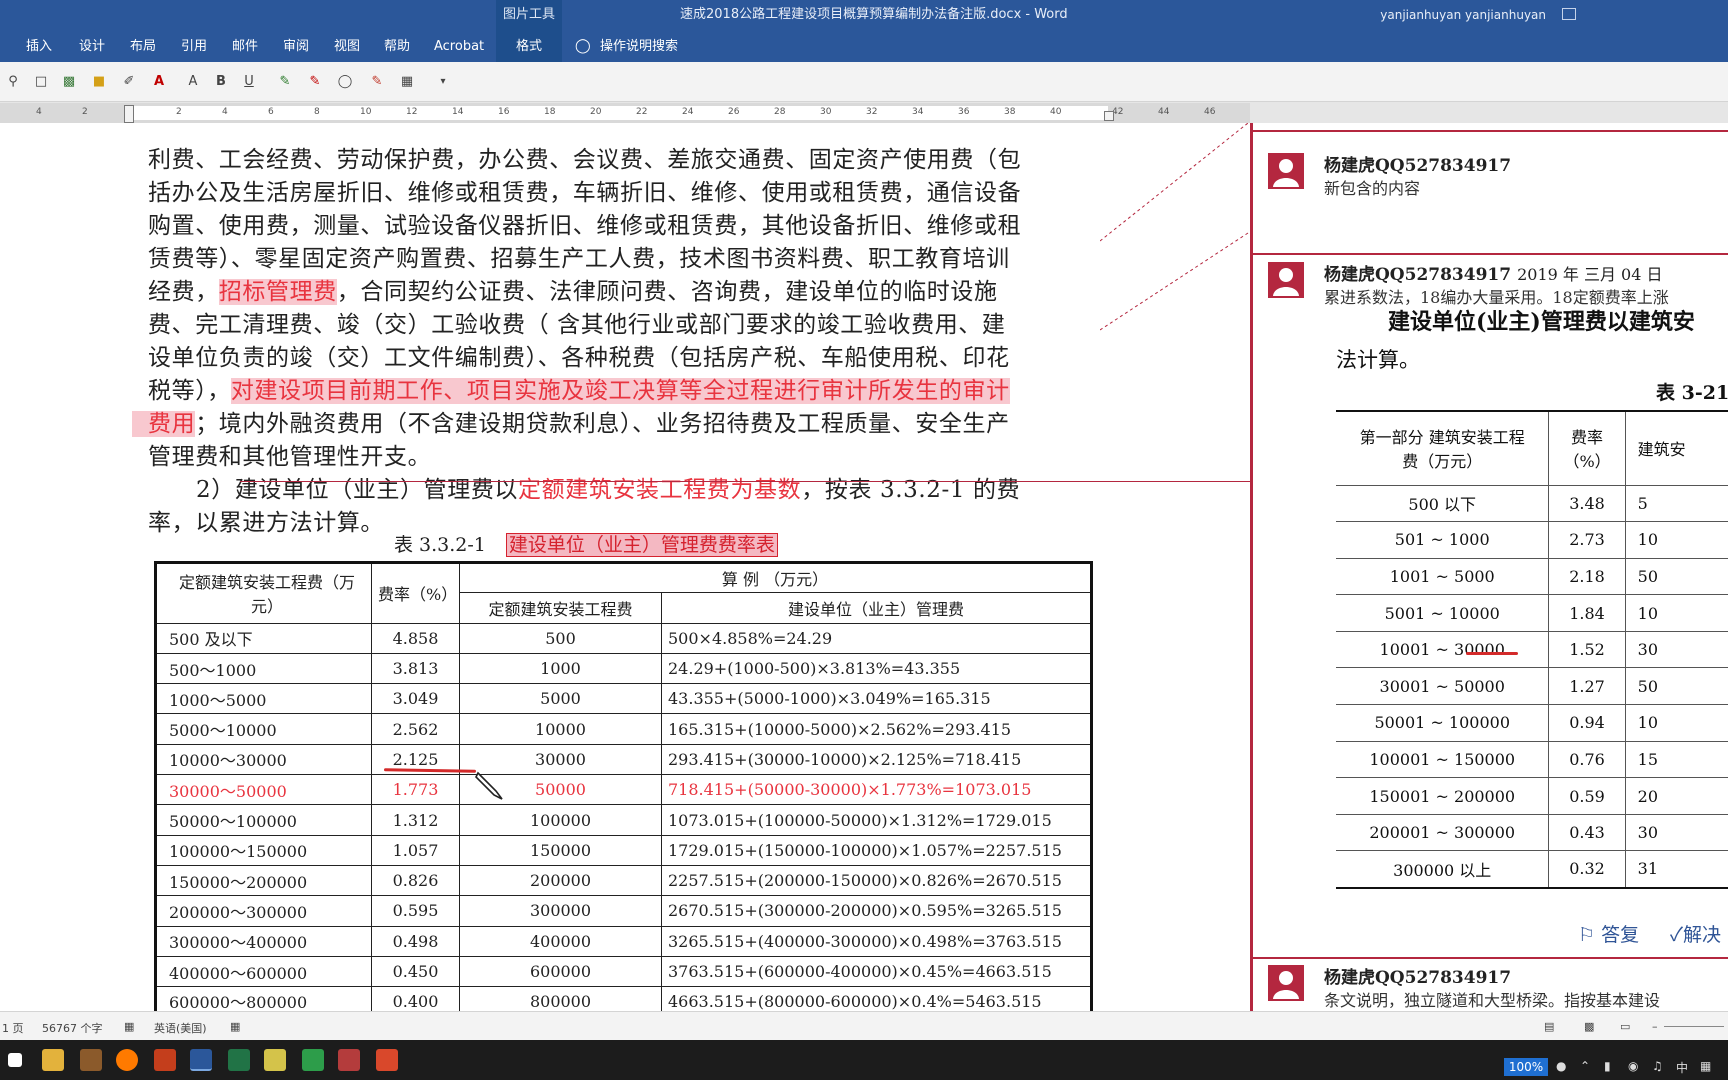  I want to click on example-base-cell: 100000, so click(560, 820).